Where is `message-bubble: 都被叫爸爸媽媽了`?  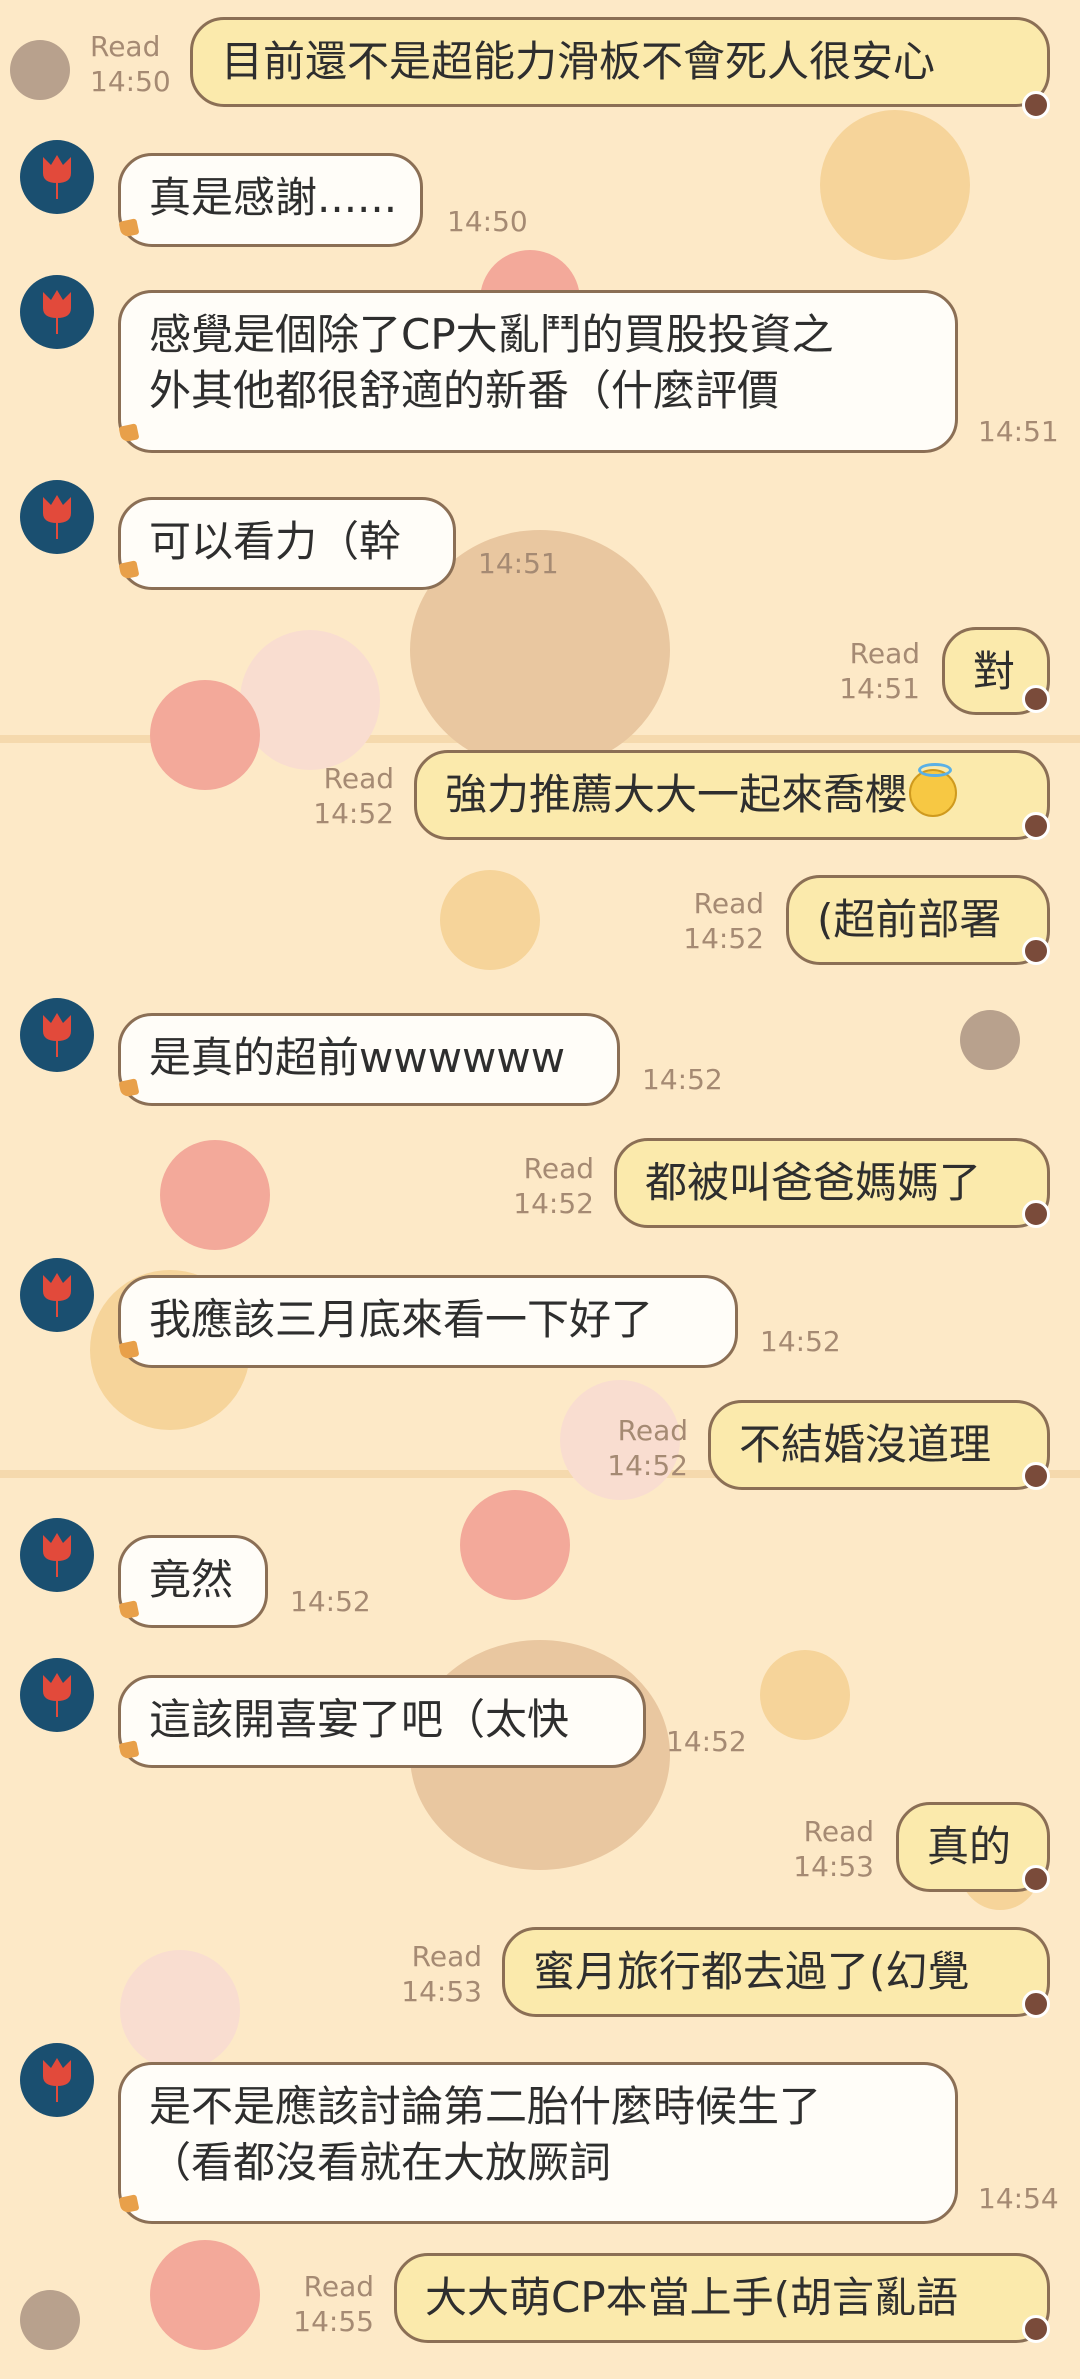
message-bubble: 都被叫爸爸媽媽了 is located at coordinates (832, 1183).